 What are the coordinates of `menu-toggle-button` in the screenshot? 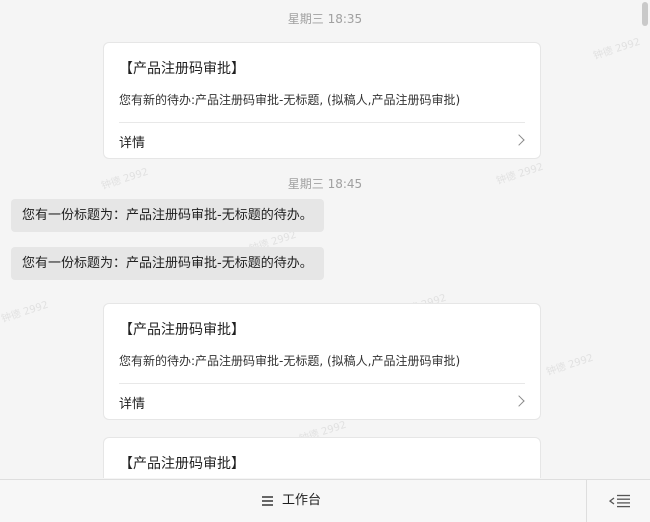 It's located at (618, 501).